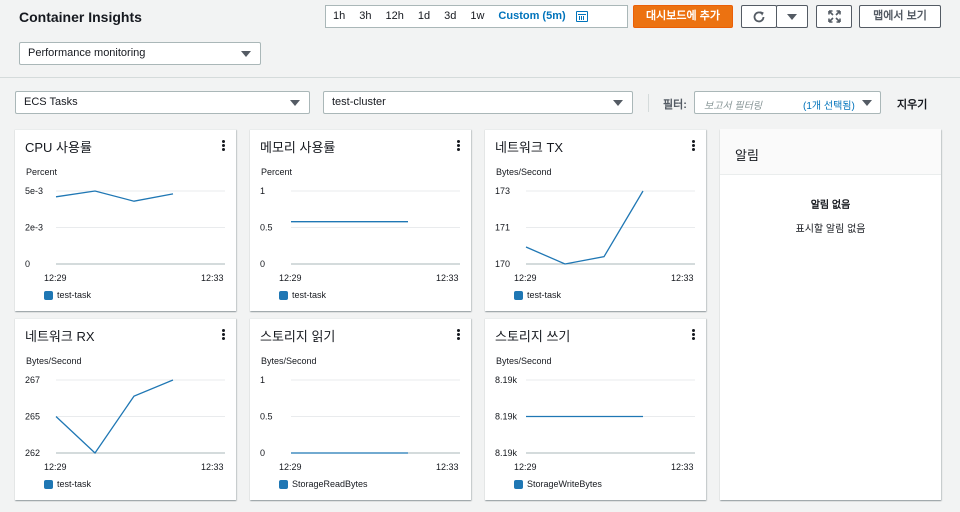 This screenshot has height=512, width=960. I want to click on y-tick-label: 173, so click(502, 191).